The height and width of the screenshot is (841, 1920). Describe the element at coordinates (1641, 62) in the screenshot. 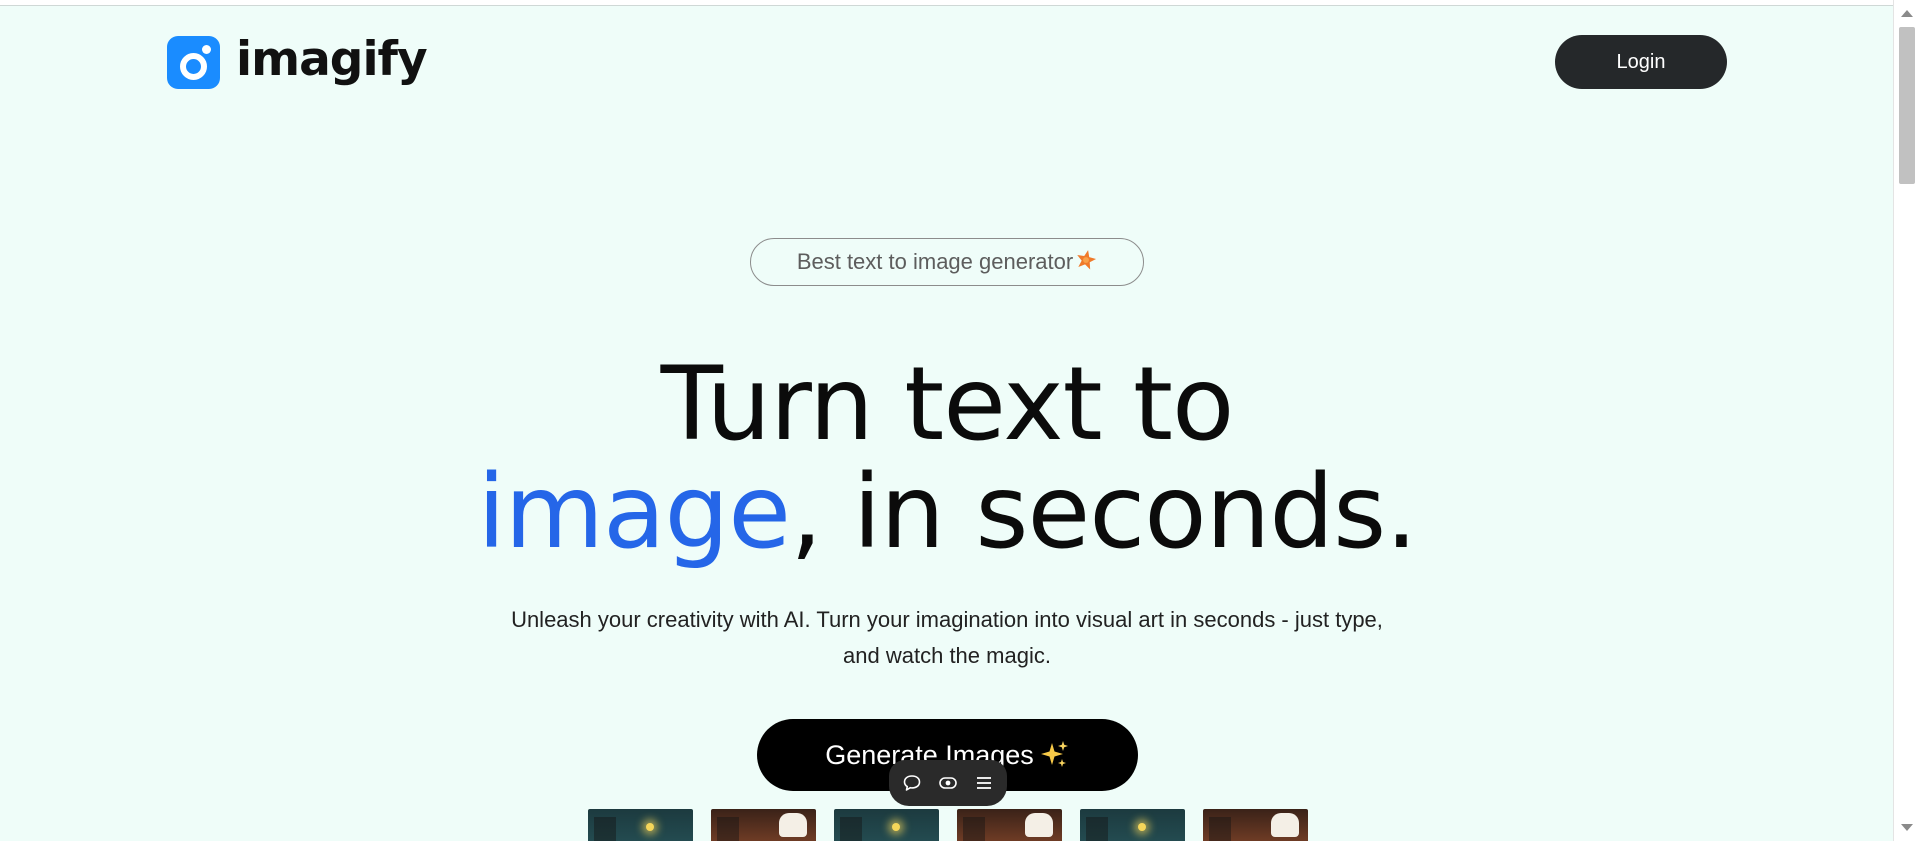

I see `login-button: Login` at that location.